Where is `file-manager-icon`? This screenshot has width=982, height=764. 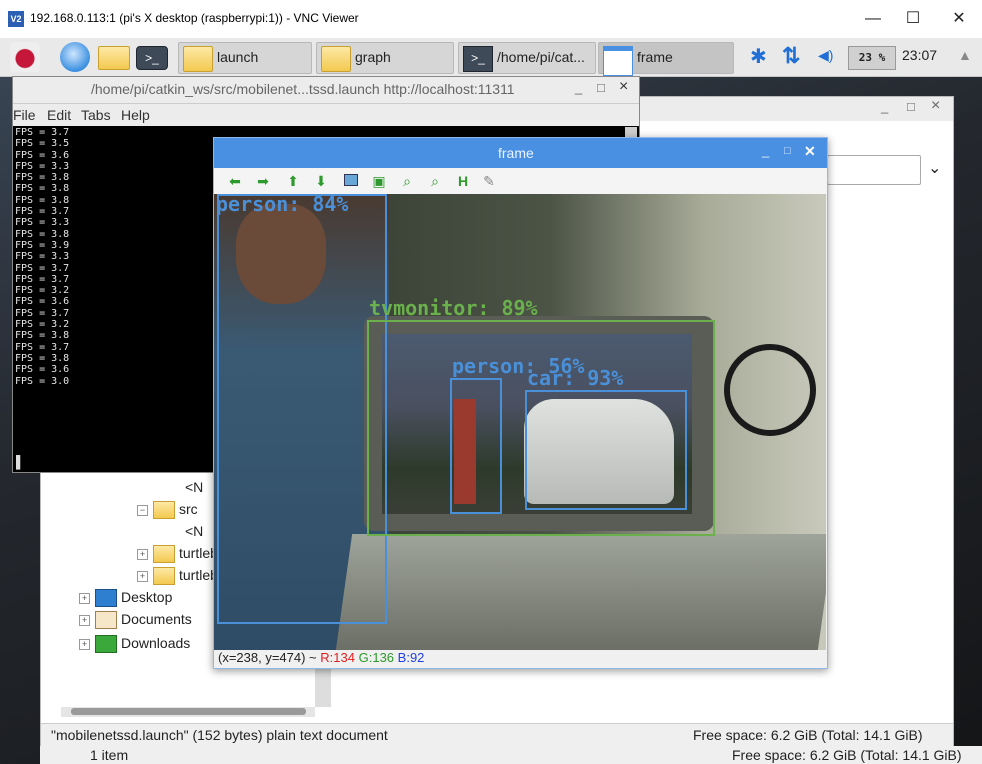 file-manager-icon is located at coordinates (114, 58).